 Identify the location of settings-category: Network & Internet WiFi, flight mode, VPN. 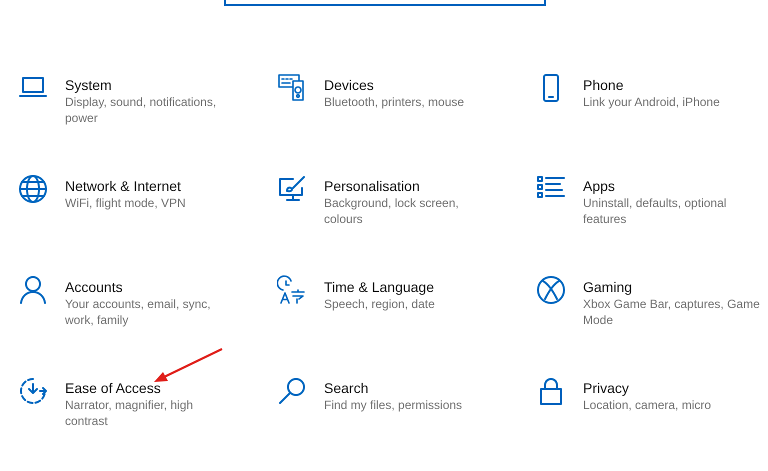
(147, 218).